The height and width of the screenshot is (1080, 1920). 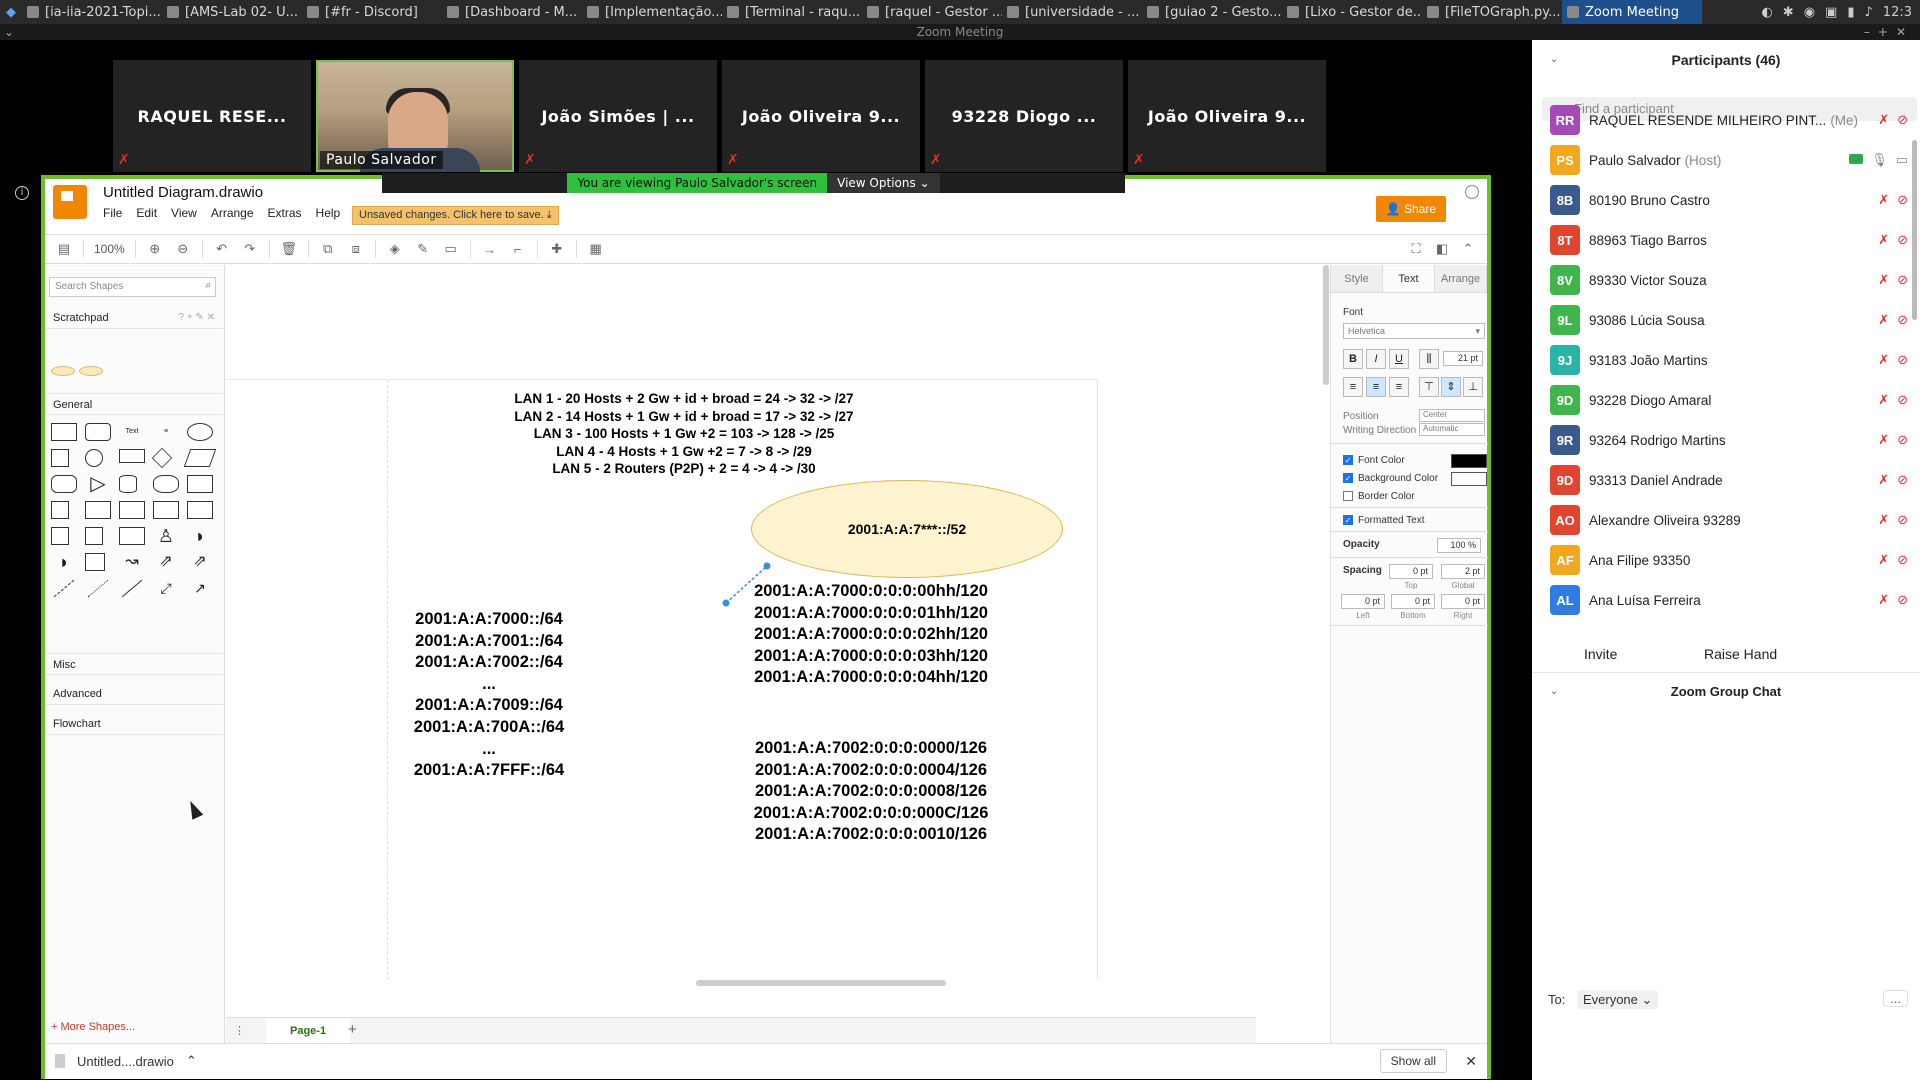 What do you see at coordinates (200, 432) in the screenshot?
I see `ellipse-shape` at bounding box center [200, 432].